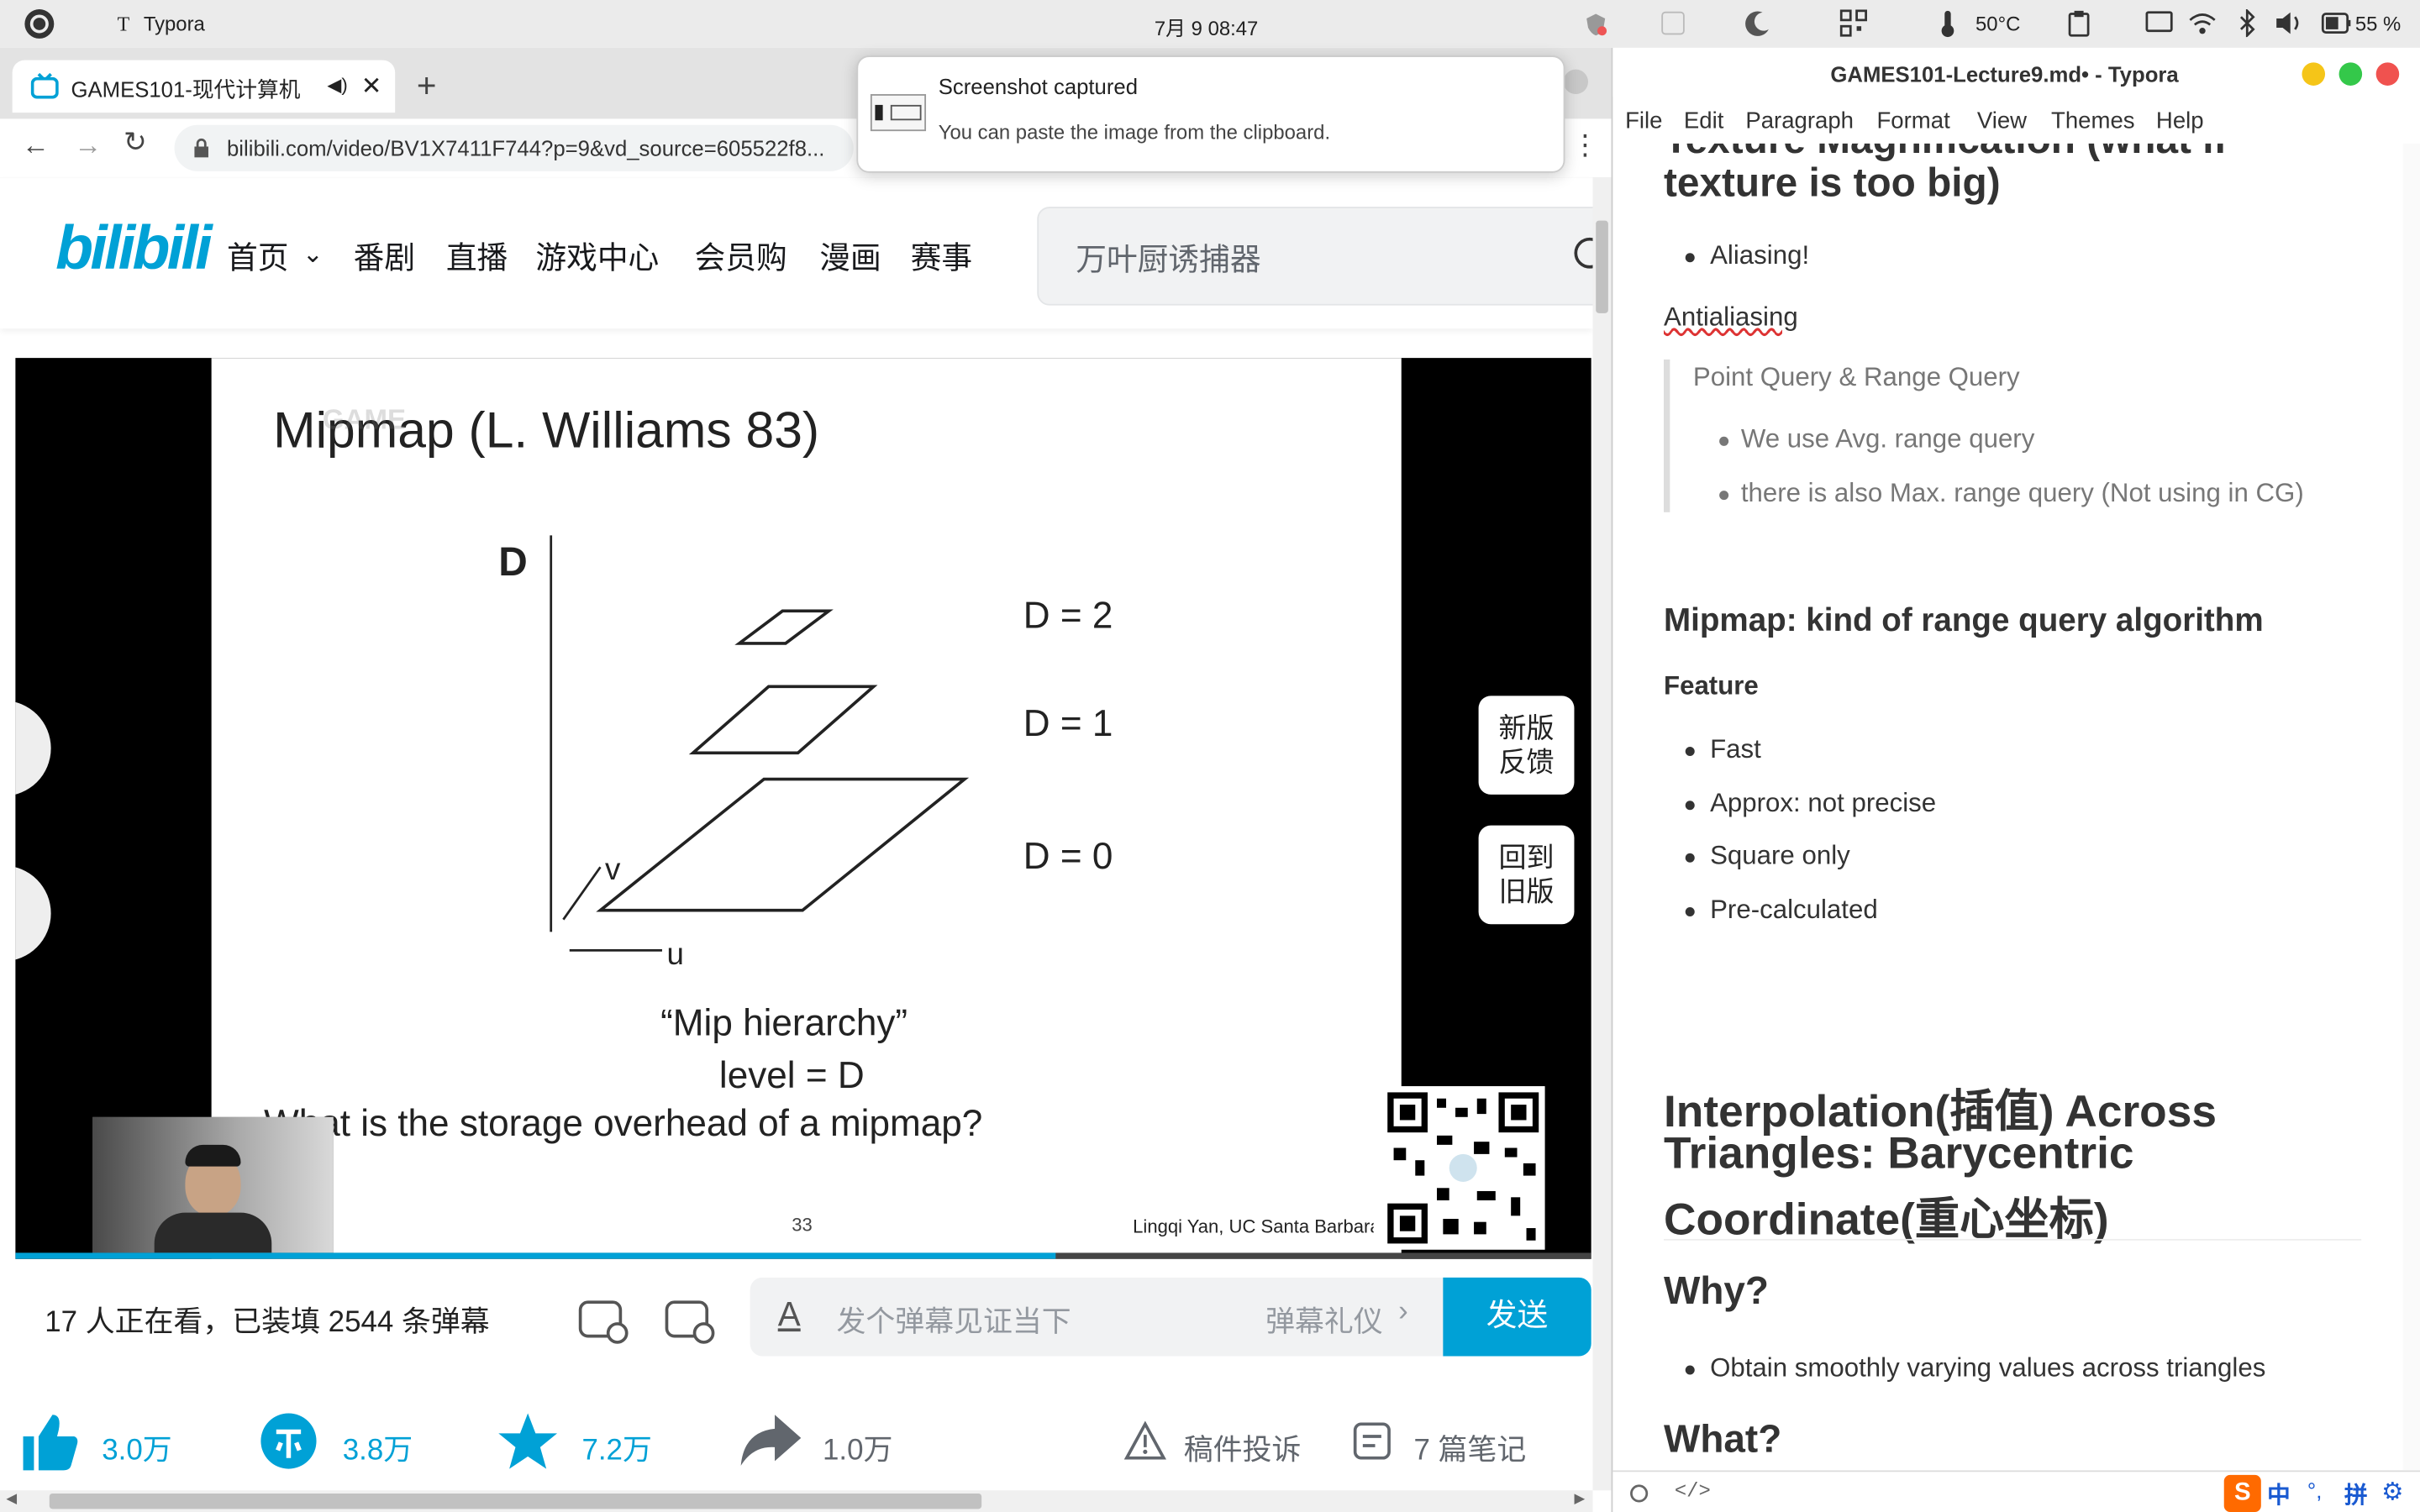 The width and height of the screenshot is (2420, 1512). I want to click on ubuntu-logo-icon, so click(40, 24).